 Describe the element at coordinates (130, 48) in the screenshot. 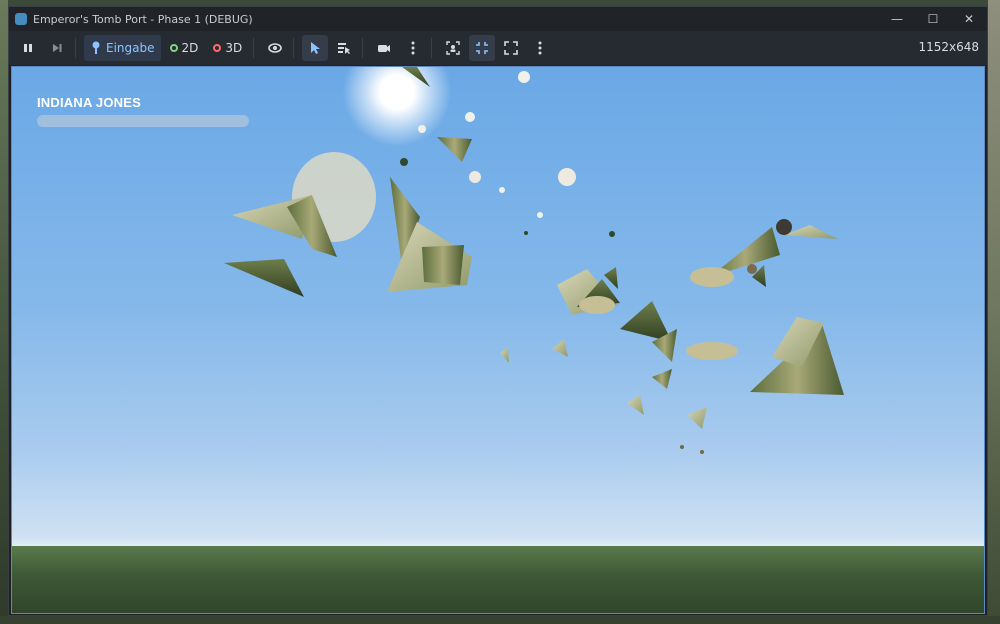

I see `input-toggle-label: Eingabe` at that location.